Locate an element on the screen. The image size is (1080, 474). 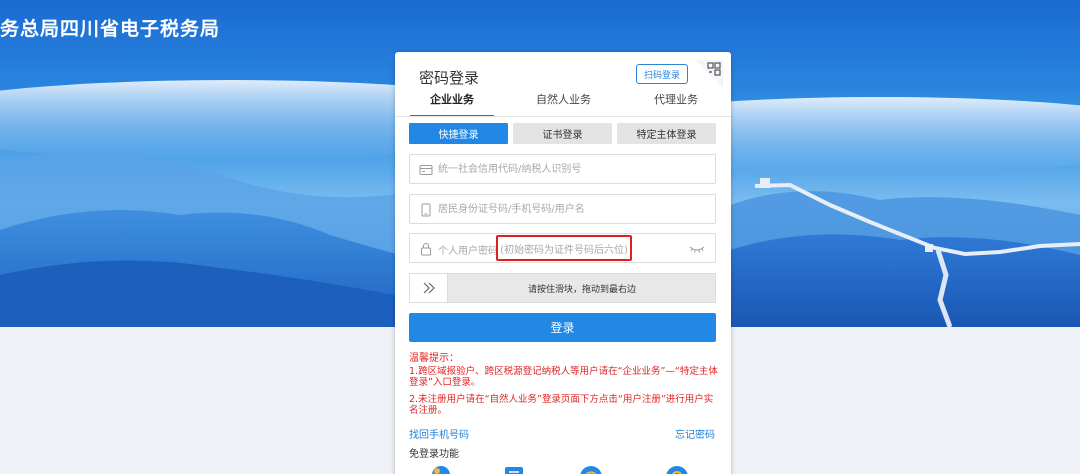
slider-handle is located at coordinates (429, 288).